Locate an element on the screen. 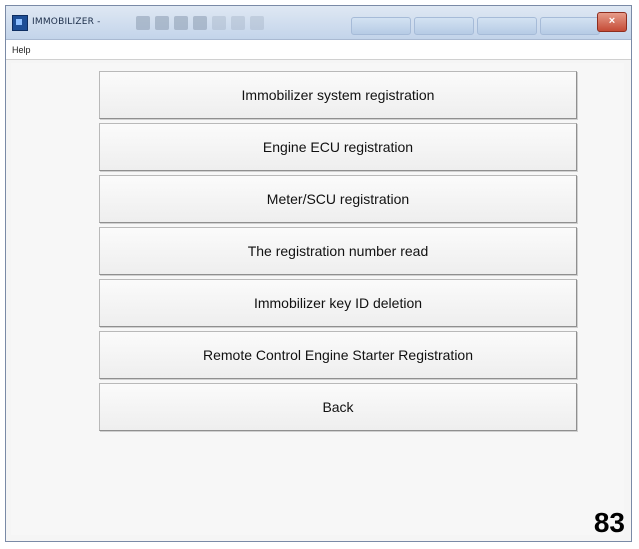 Image resolution: width=639 pixels, height=549 pixels. back-button: Back is located at coordinates (338, 407).